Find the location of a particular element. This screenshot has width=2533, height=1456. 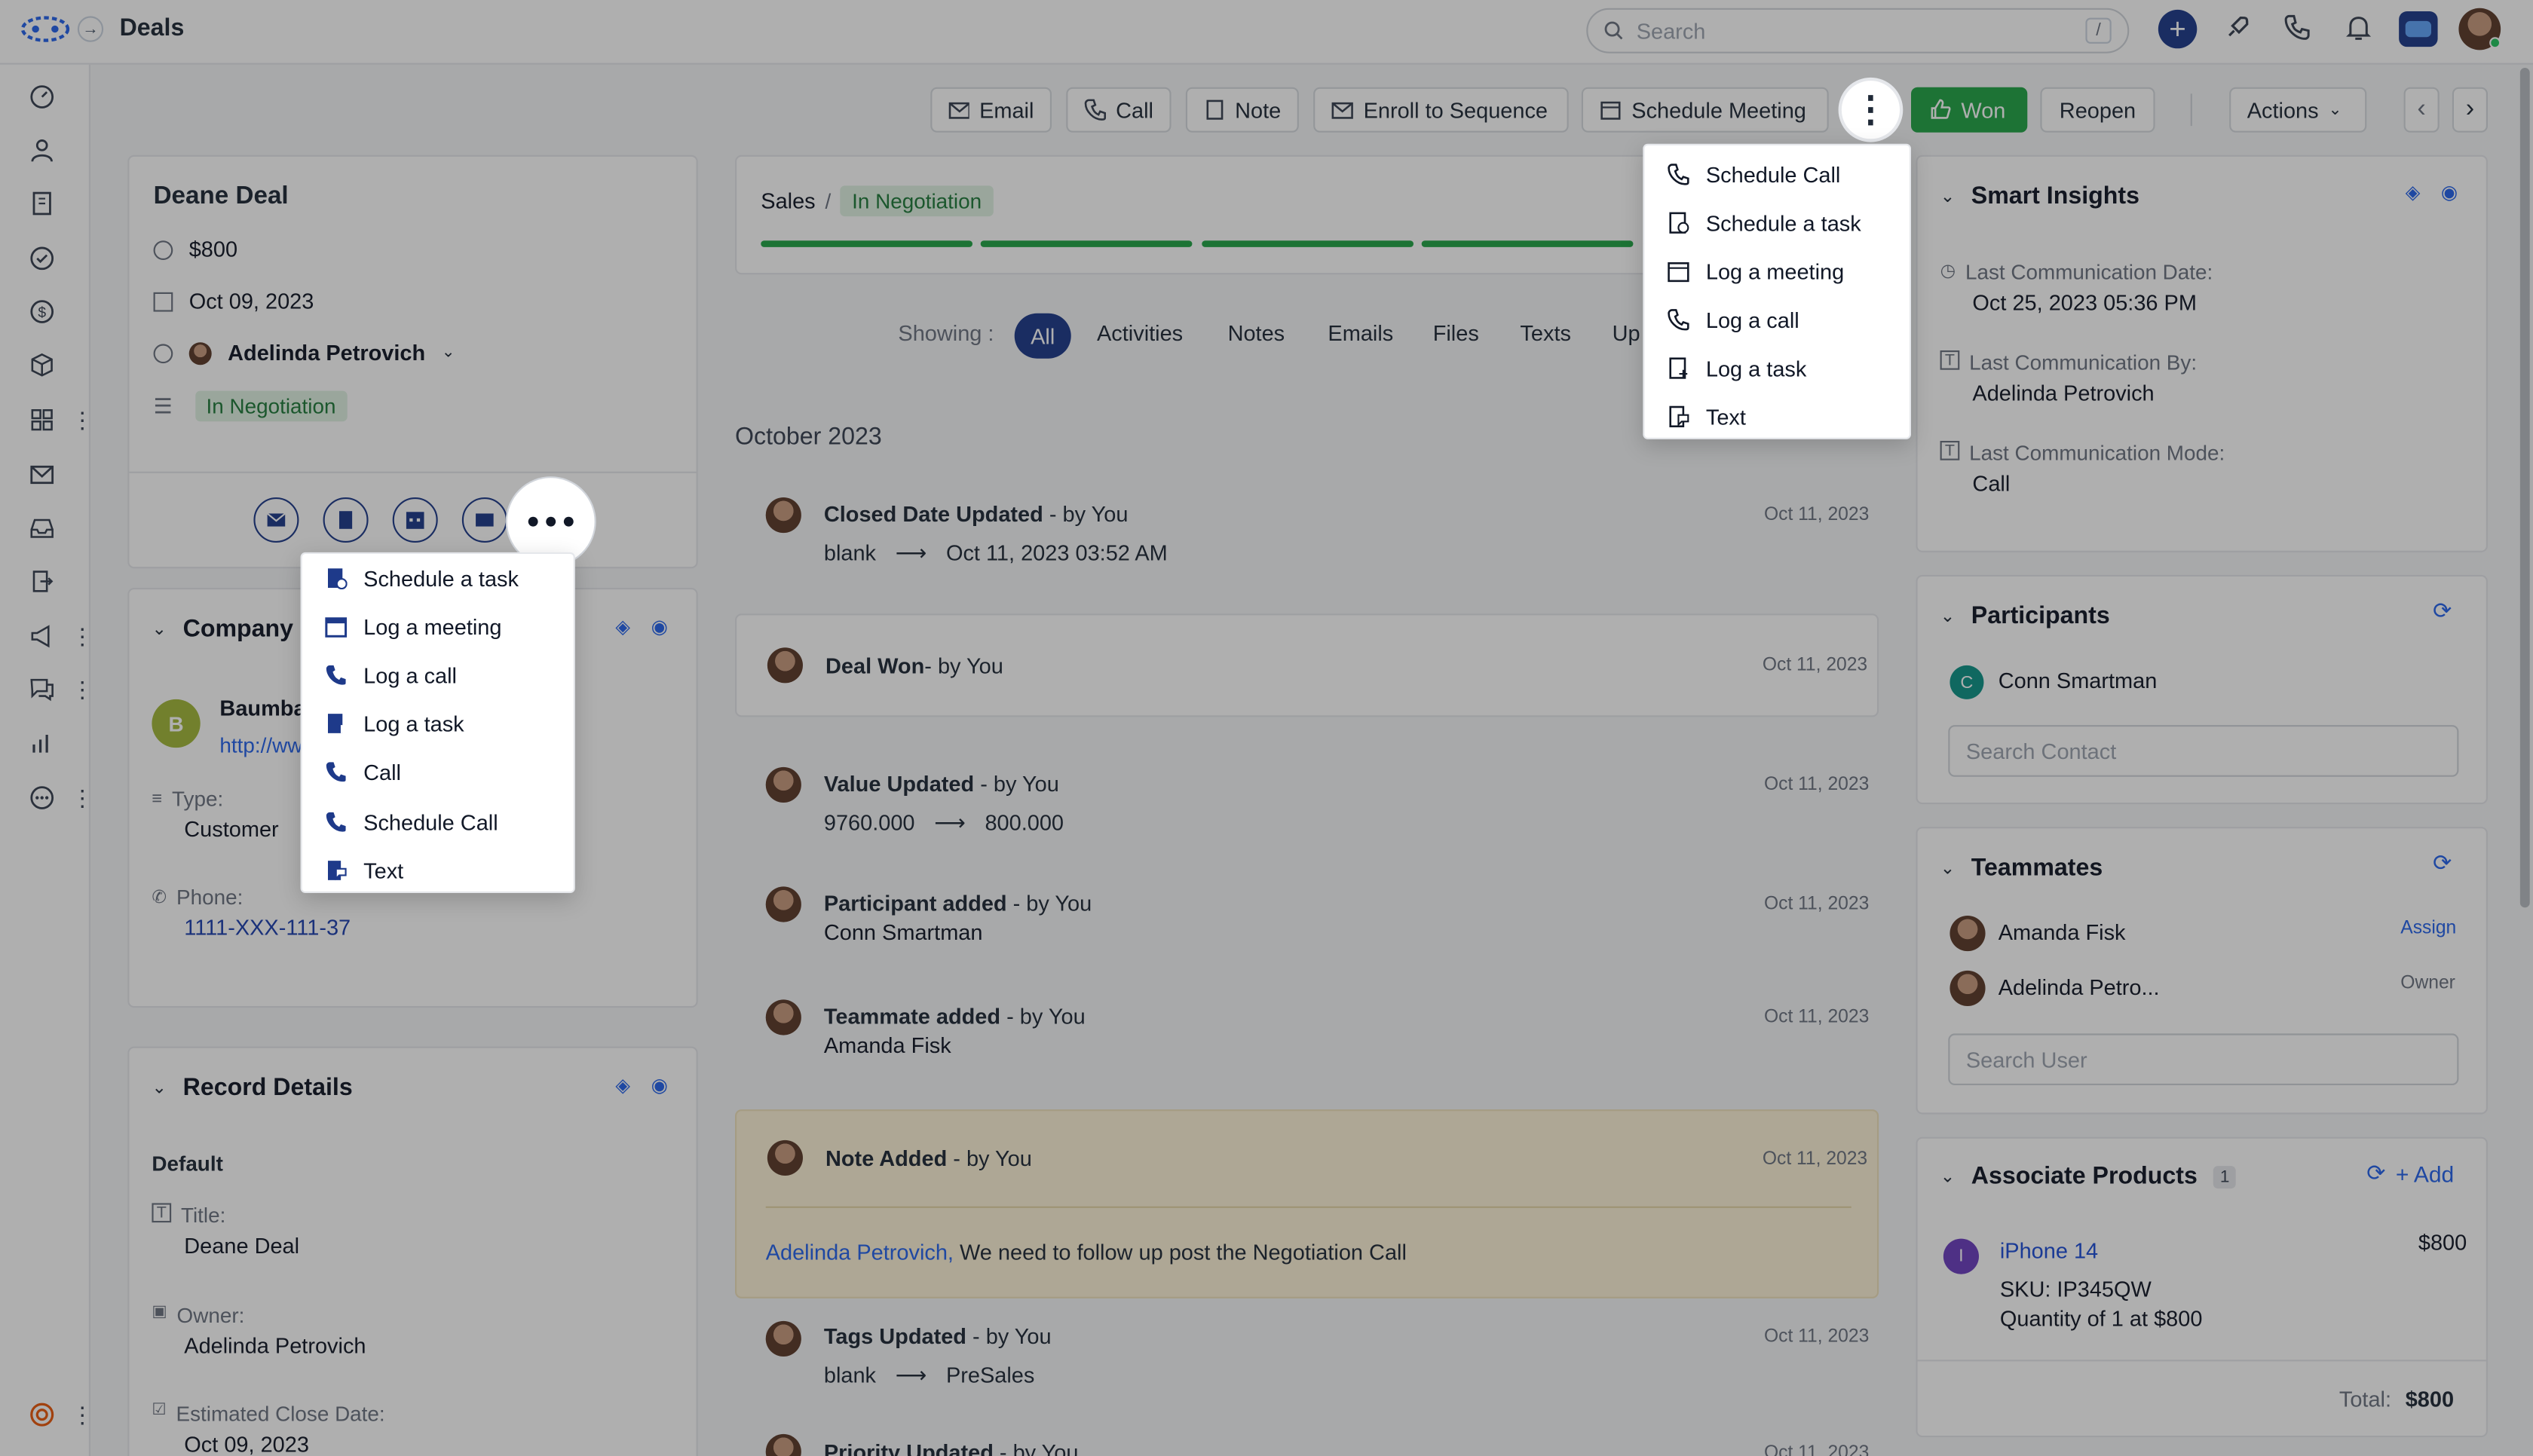

filter-notes: Notes is located at coordinates (1256, 333).